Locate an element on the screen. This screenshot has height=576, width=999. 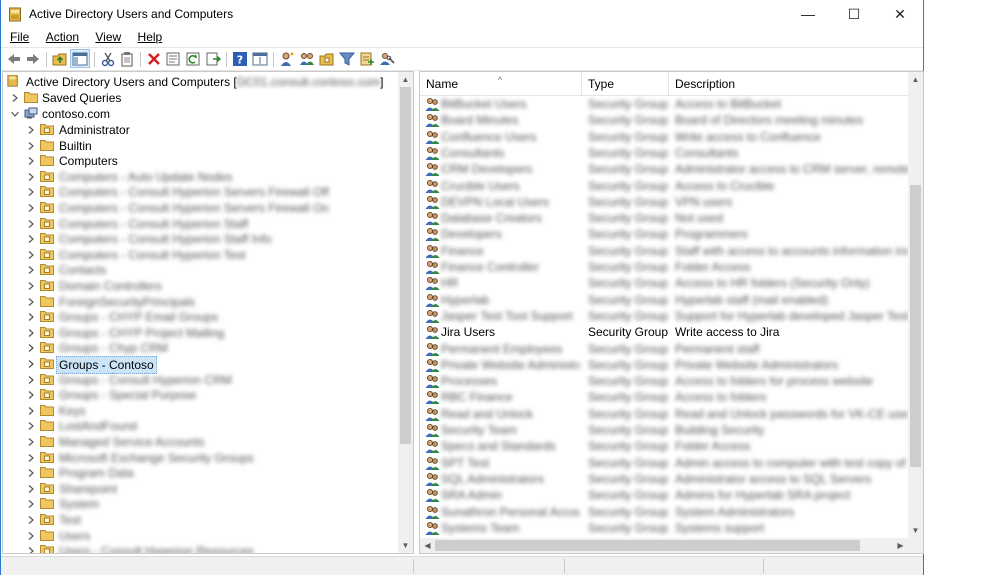
list-hscroll-thumb is located at coordinates (647, 545).